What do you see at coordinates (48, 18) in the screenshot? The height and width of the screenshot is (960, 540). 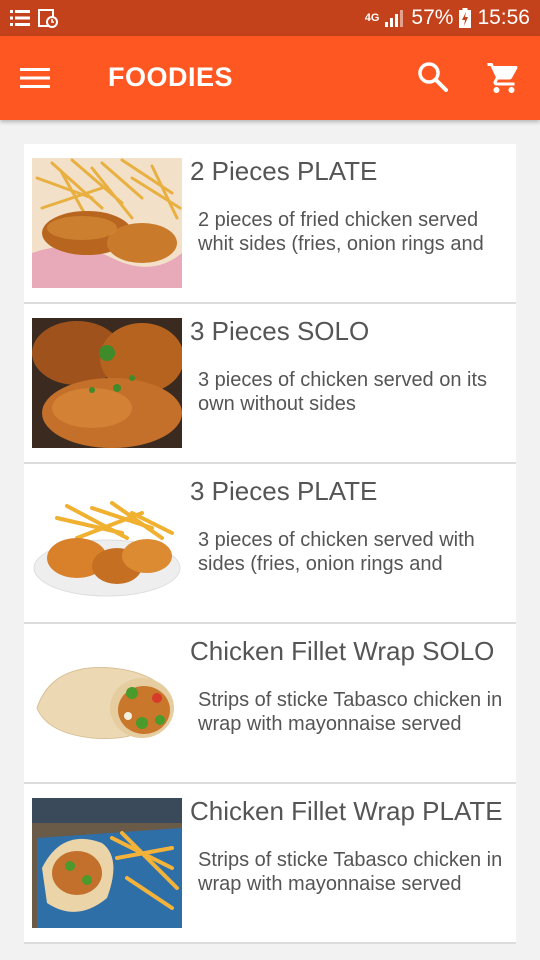 I see `calendar-notification-icon` at bounding box center [48, 18].